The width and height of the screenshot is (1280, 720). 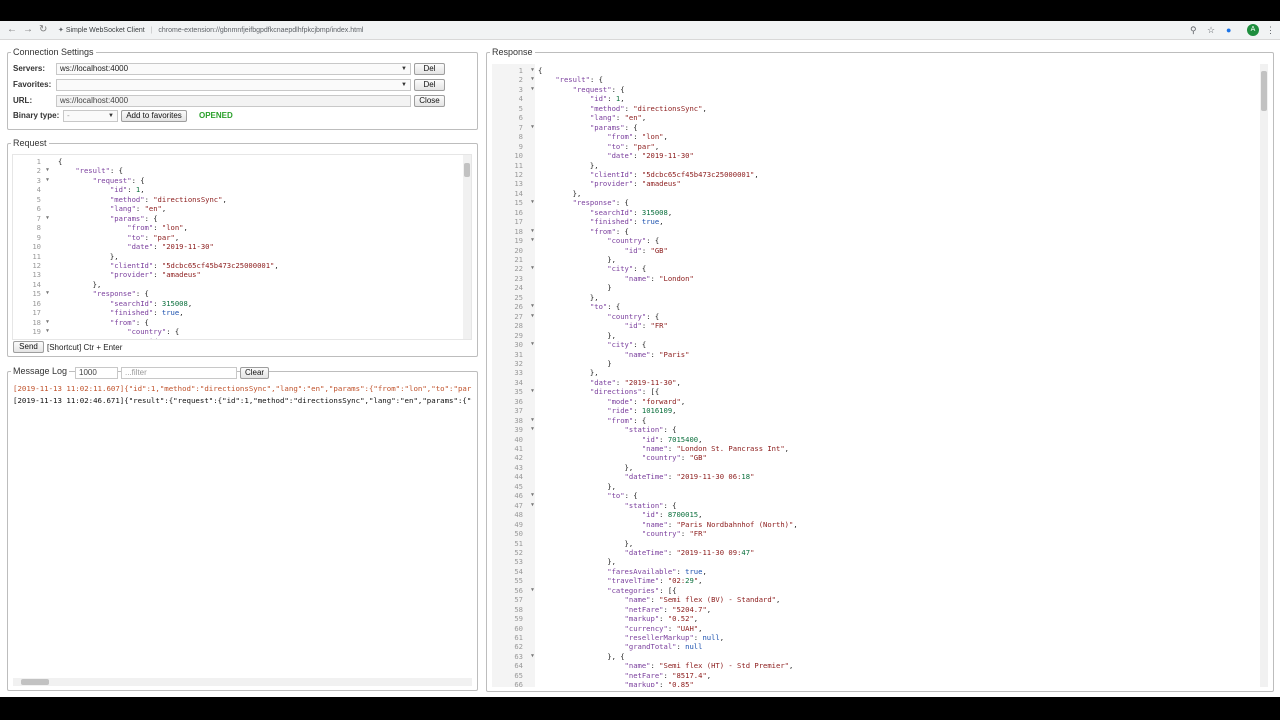 I want to click on code-line: "travelTime": "02:29",, so click(x=655, y=581).